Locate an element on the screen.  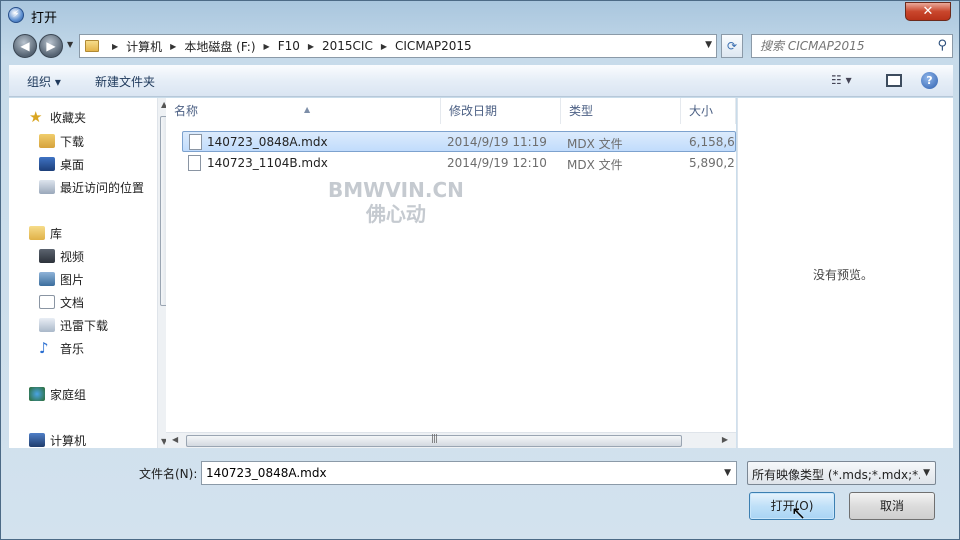
view-options-icon: ☷ ▾ is located at coordinates (841, 80).